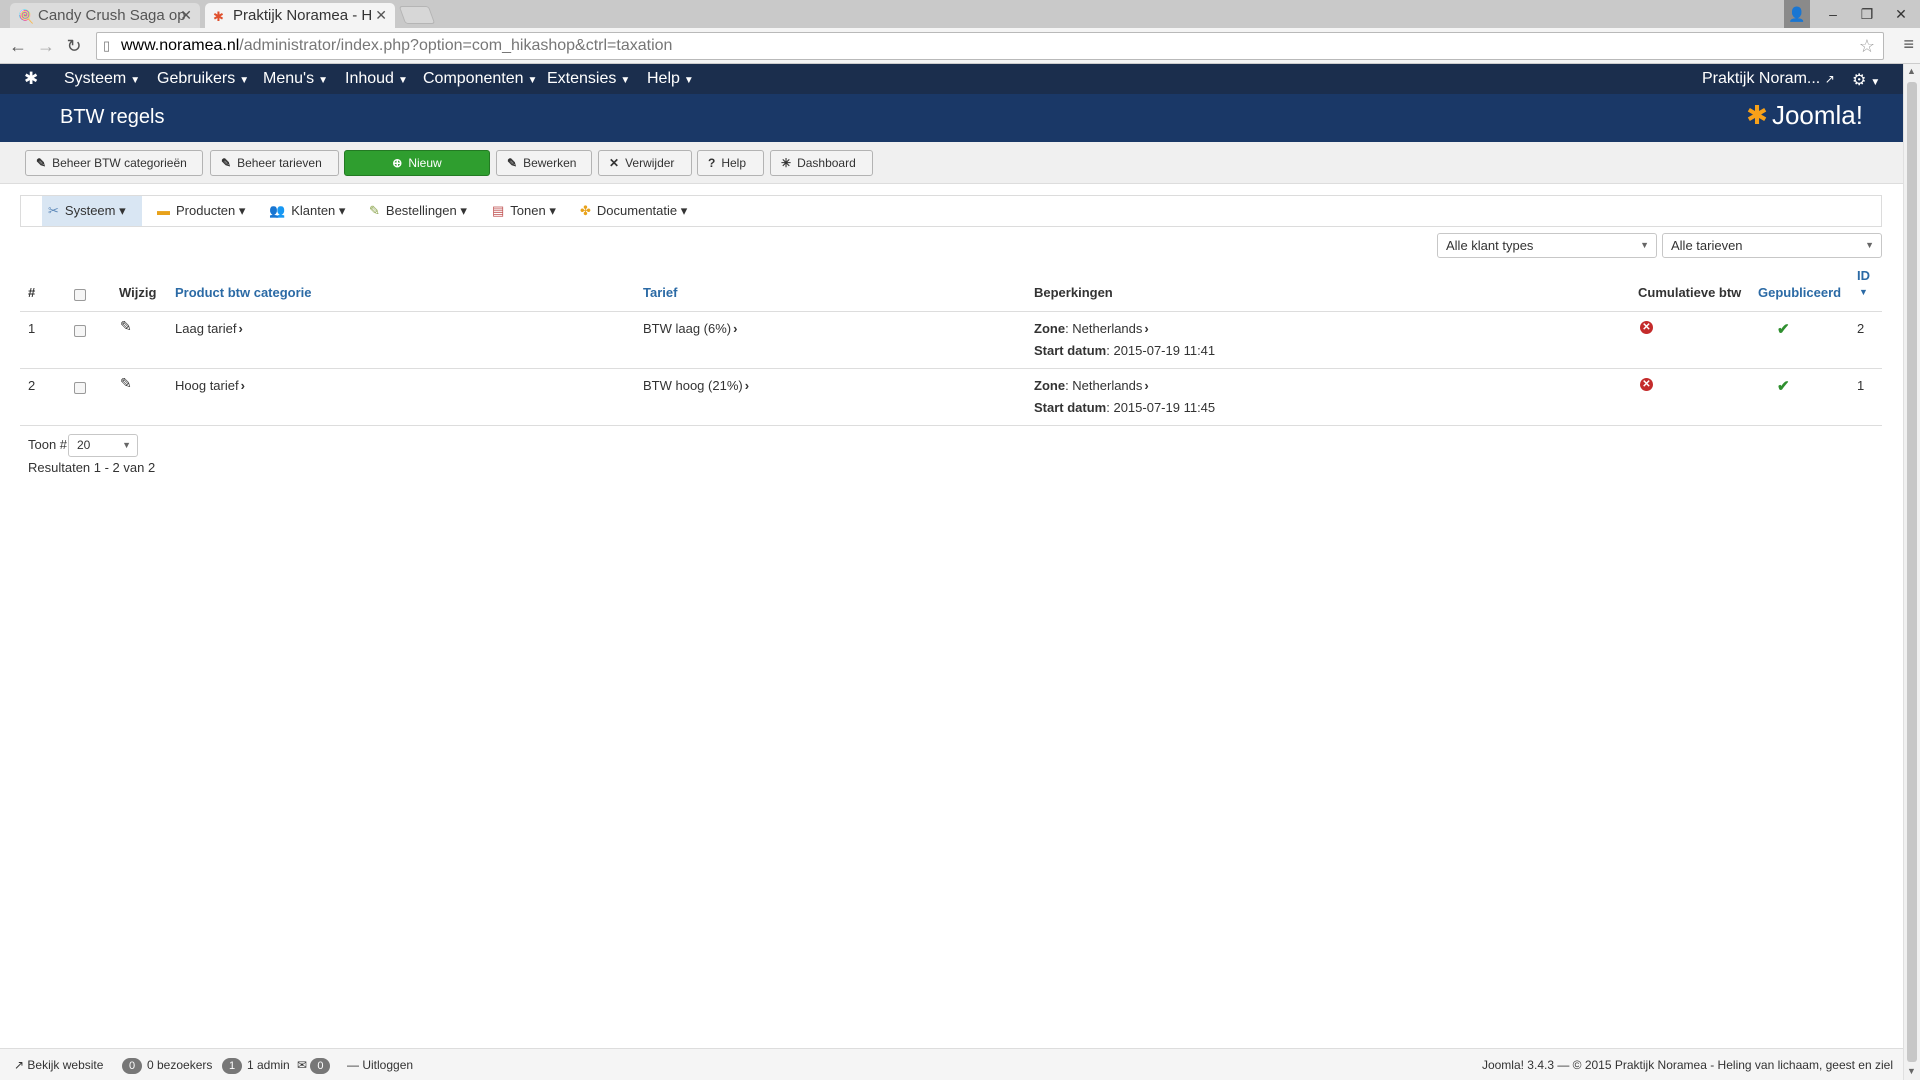 The width and height of the screenshot is (1920, 1080). I want to click on submenu-documentatie: ✤ Documentatie ▾, so click(633, 211).